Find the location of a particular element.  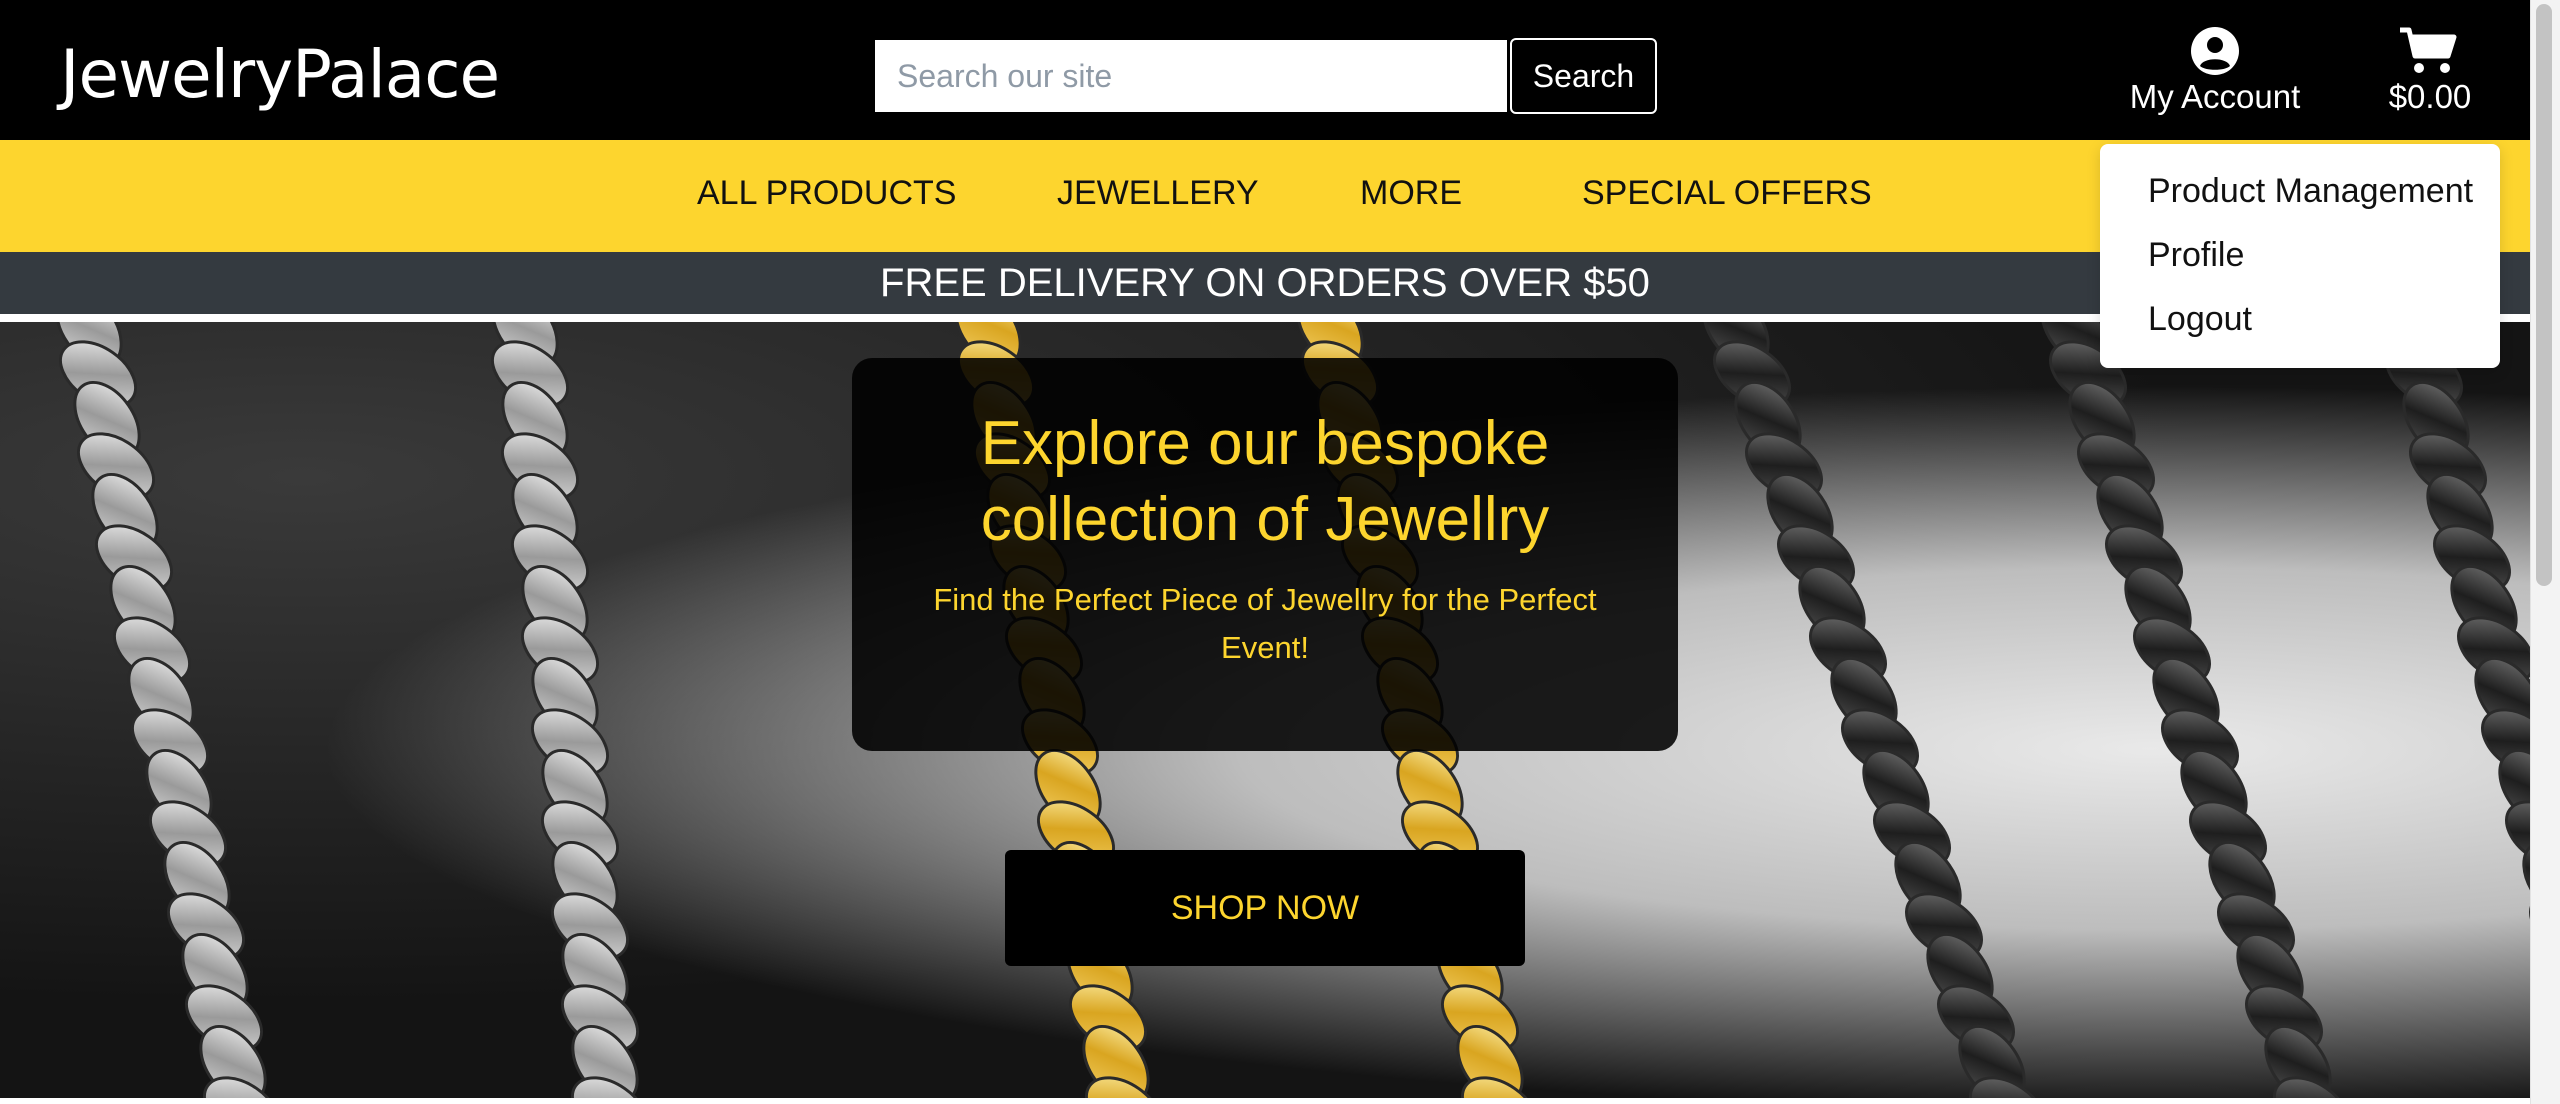

cart-link: $0.00 is located at coordinates (2430, 74).